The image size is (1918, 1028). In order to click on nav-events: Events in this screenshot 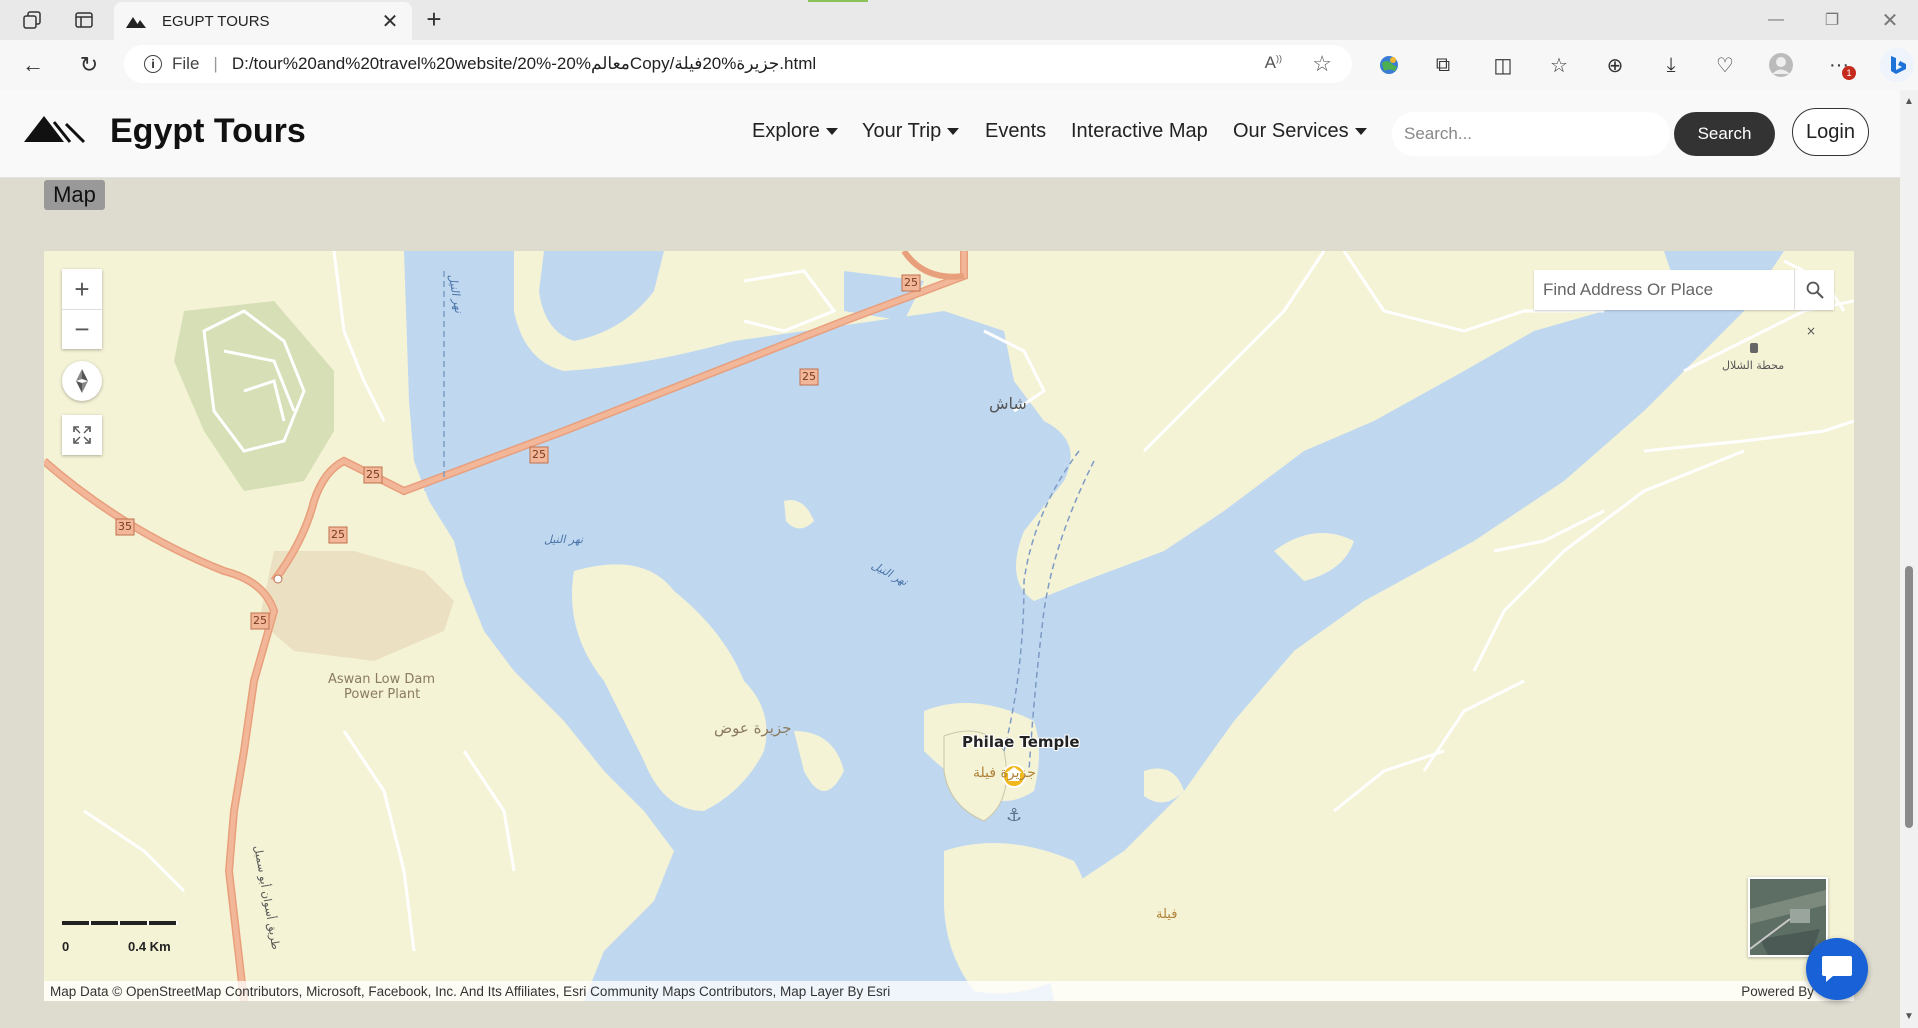, I will do `click(1015, 131)`.